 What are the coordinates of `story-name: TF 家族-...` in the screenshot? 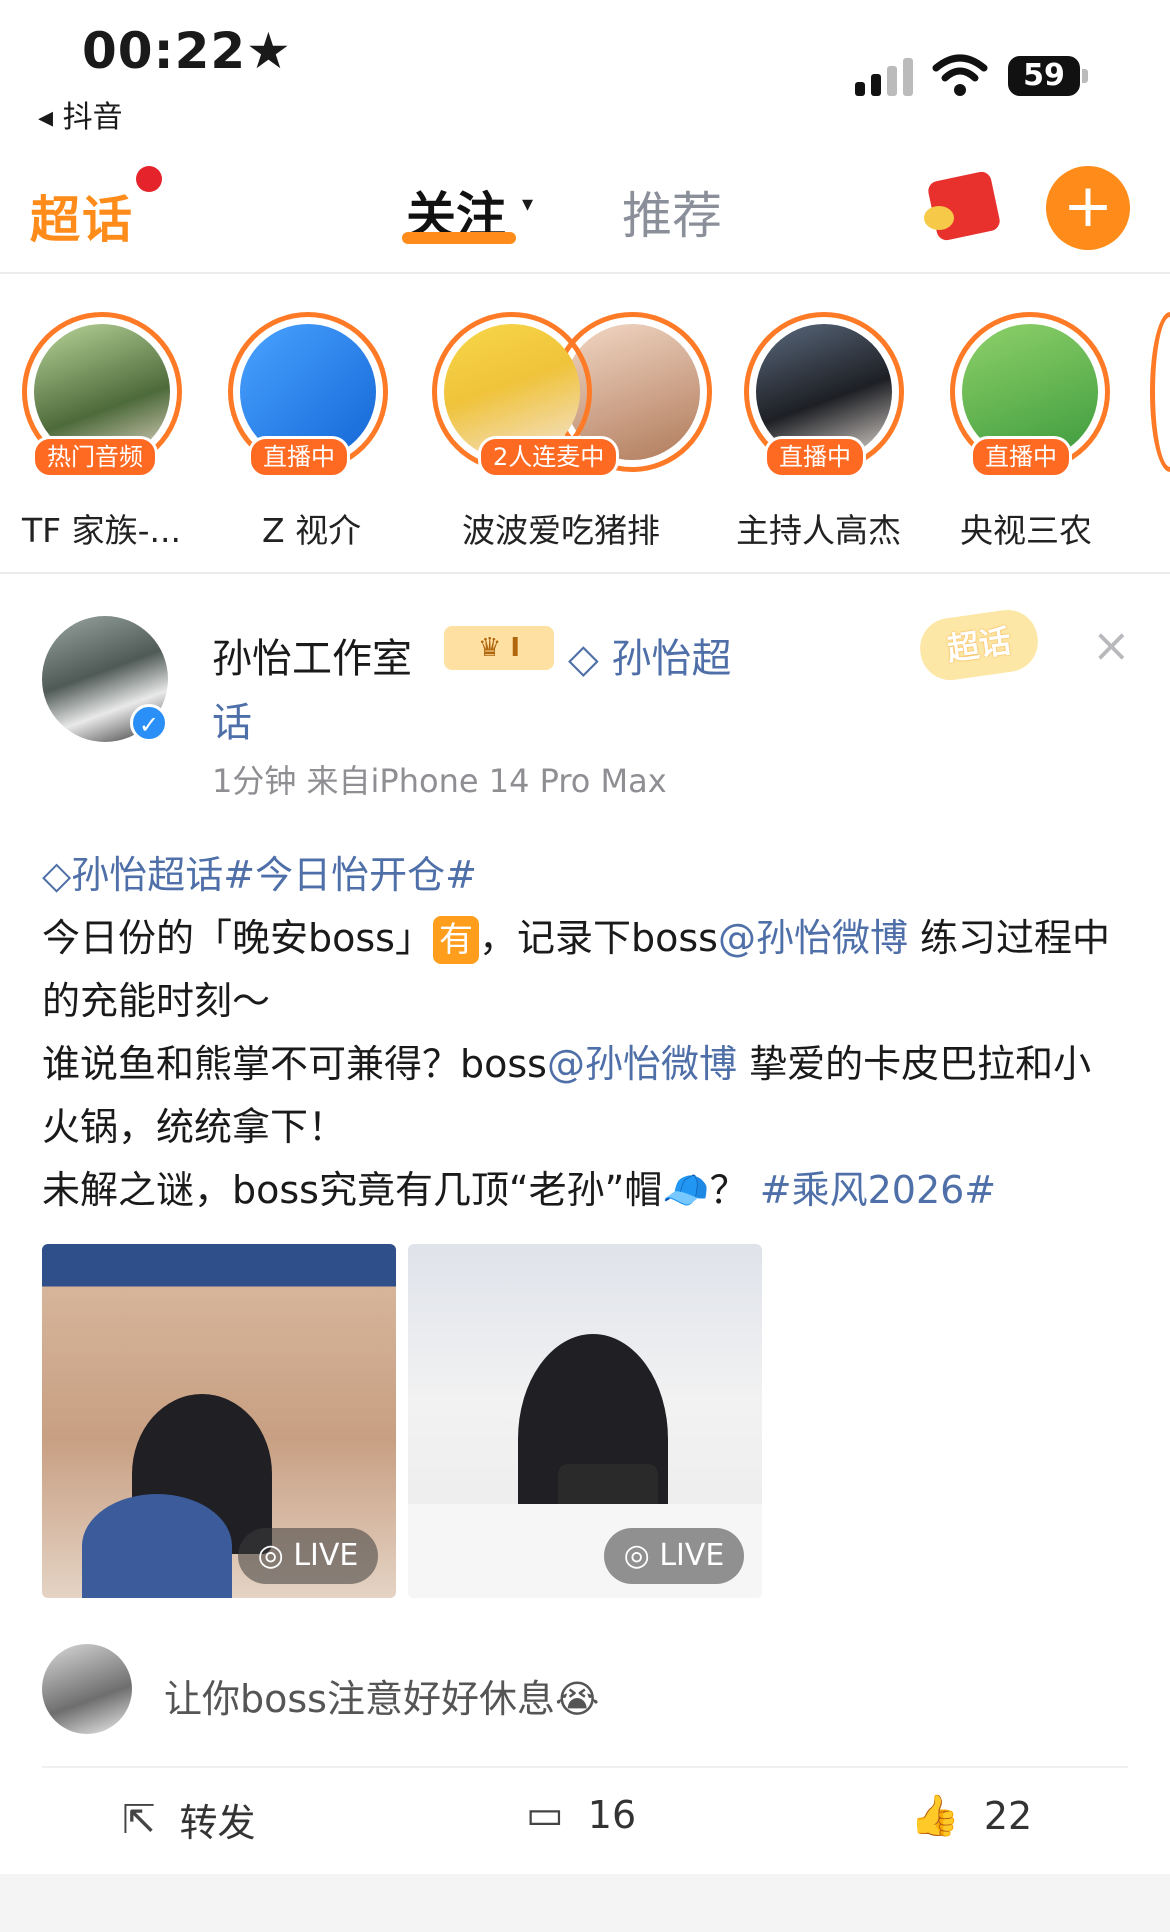 It's located at (102, 530).